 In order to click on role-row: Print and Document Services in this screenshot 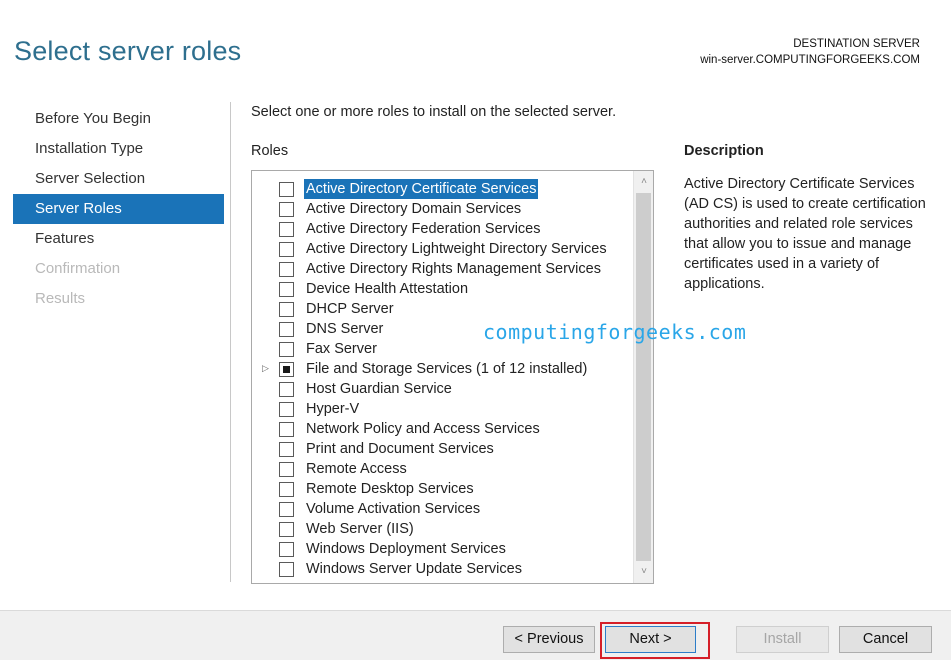, I will do `click(442, 449)`.